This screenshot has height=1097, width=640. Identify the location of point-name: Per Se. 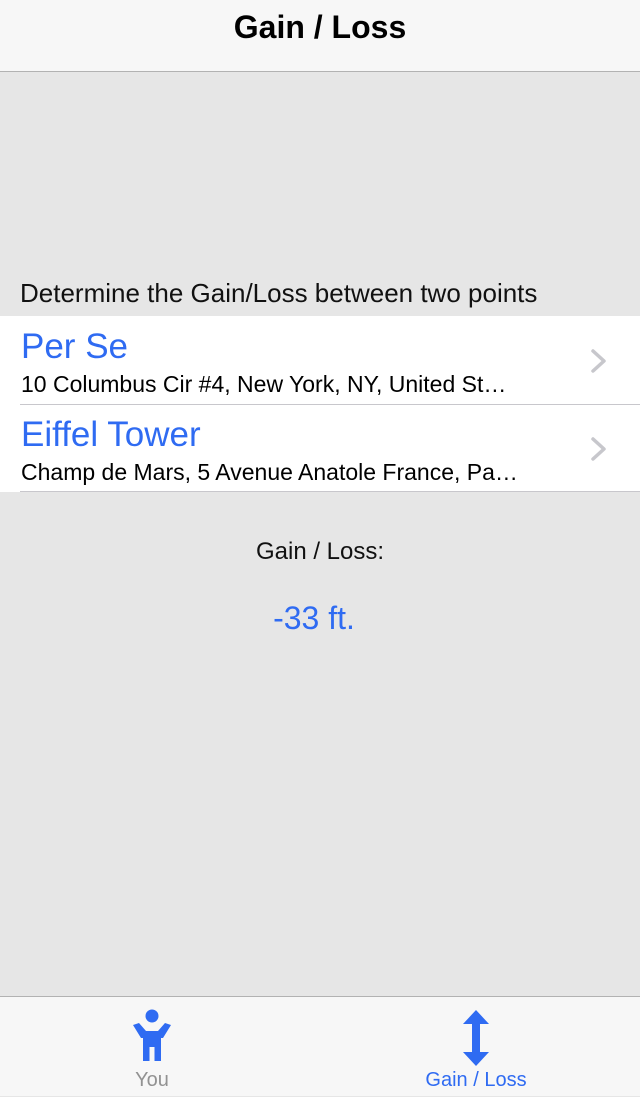
(74, 346).